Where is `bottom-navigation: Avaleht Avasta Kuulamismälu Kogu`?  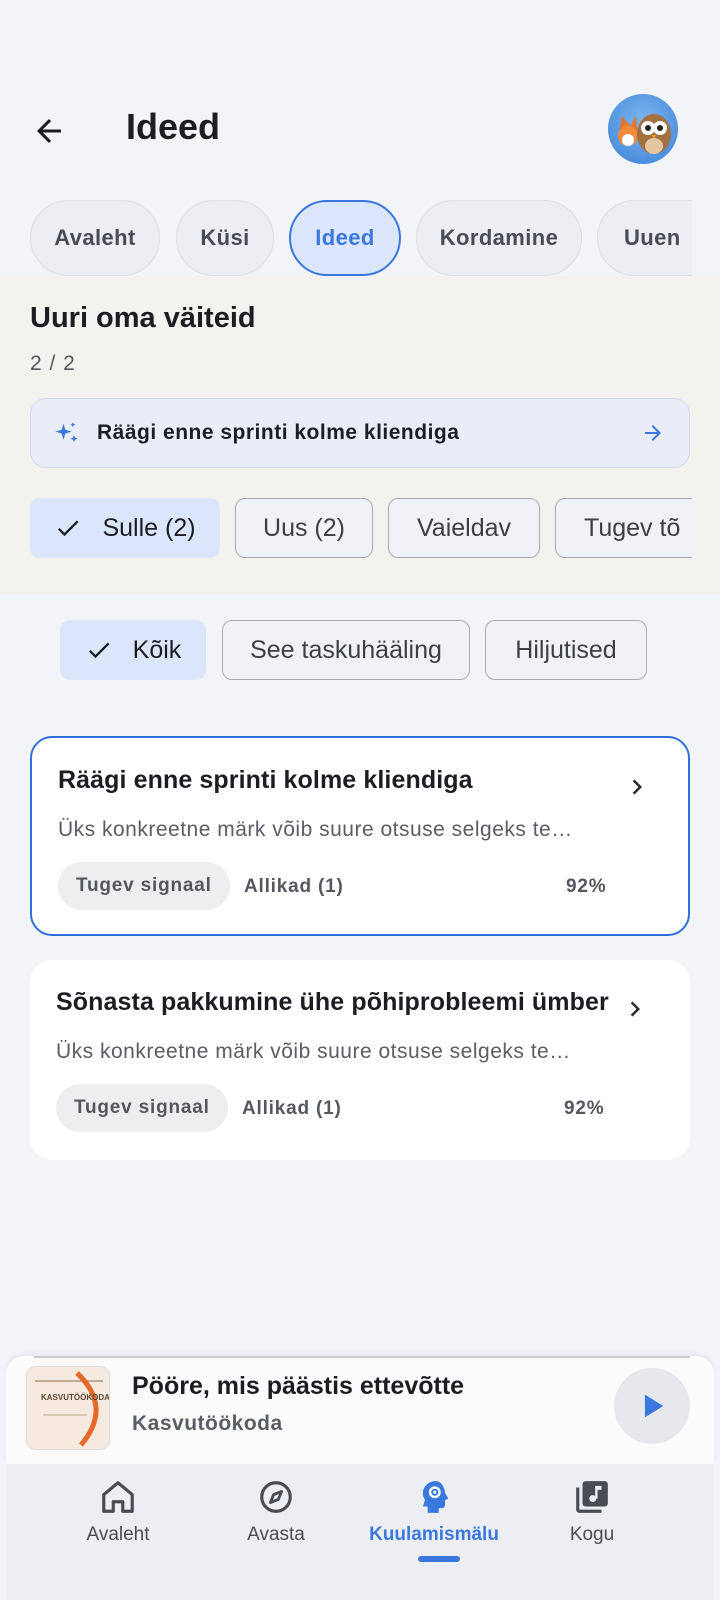
bottom-navigation: Avaleht Avasta Kuulamismälu Kogu is located at coordinates (360, 1532).